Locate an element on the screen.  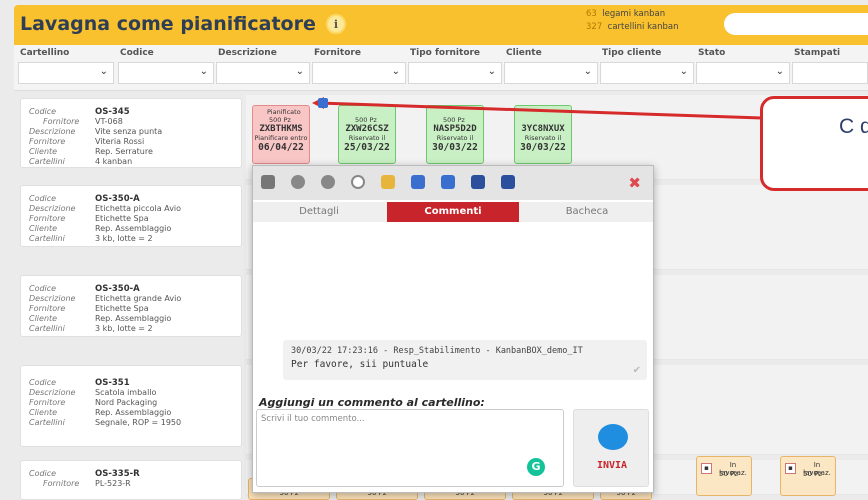
save-icon is located at coordinates (478, 182).